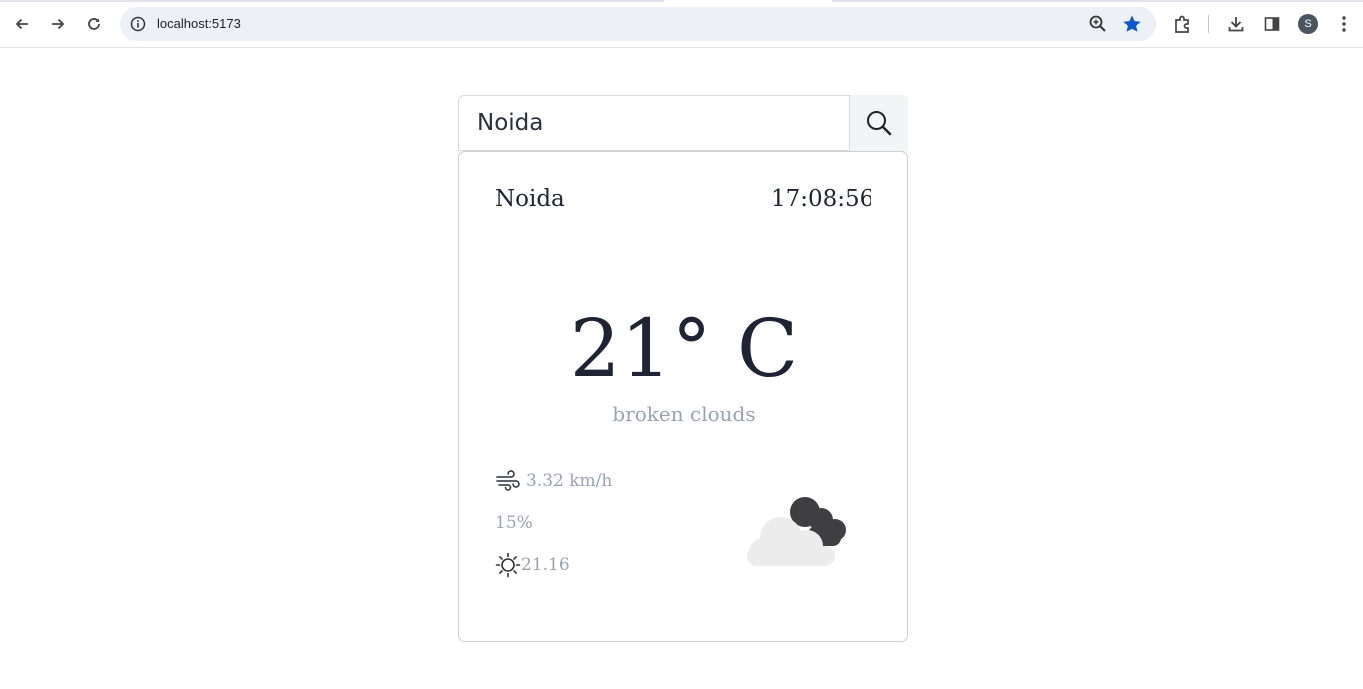  I want to click on extensions-icon, so click(1182, 24).